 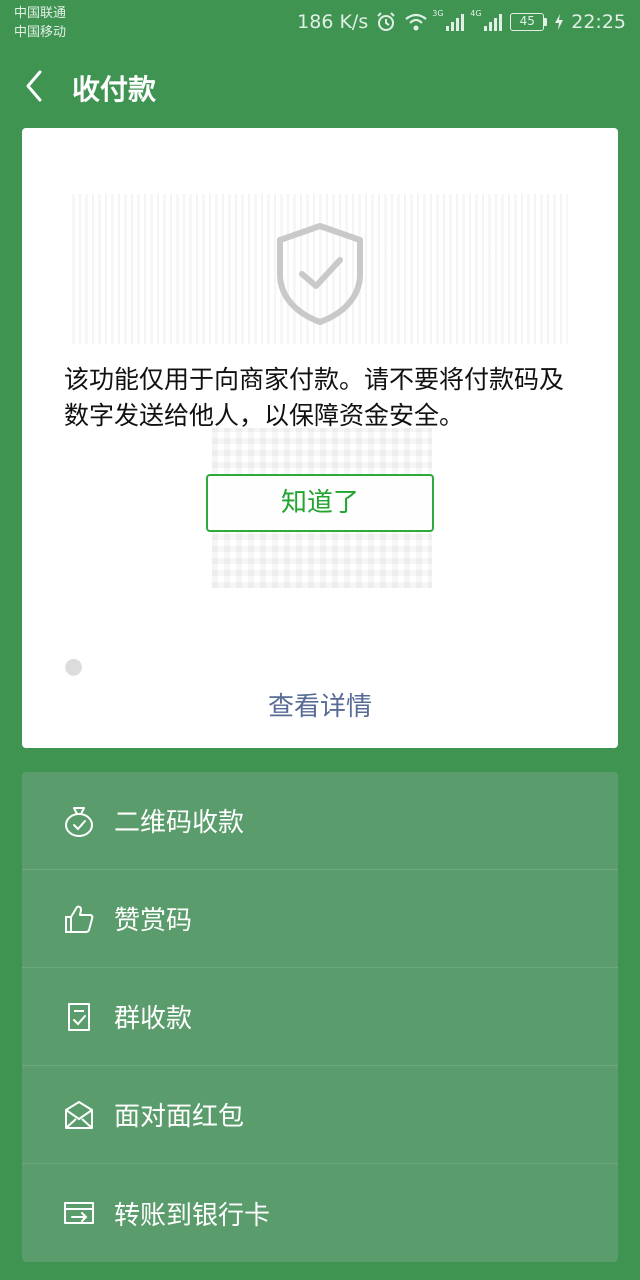 What do you see at coordinates (320, 503) in the screenshot?
I see `got-it-button: 知道了` at bounding box center [320, 503].